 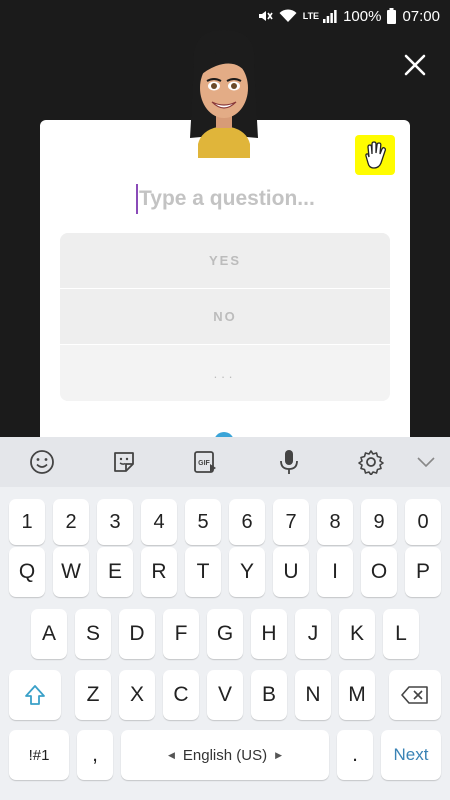 I want to click on chevron-down-icon, so click(x=426, y=462).